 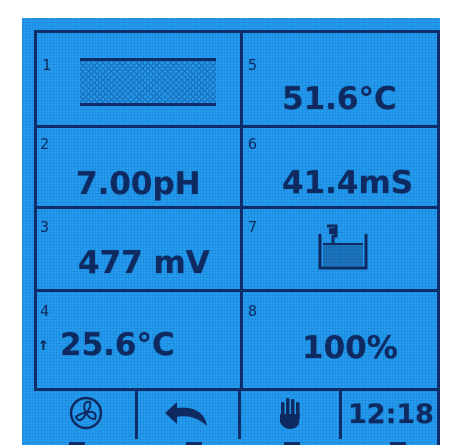 I want to click on dosing-tank-icon, so click(x=343, y=247).